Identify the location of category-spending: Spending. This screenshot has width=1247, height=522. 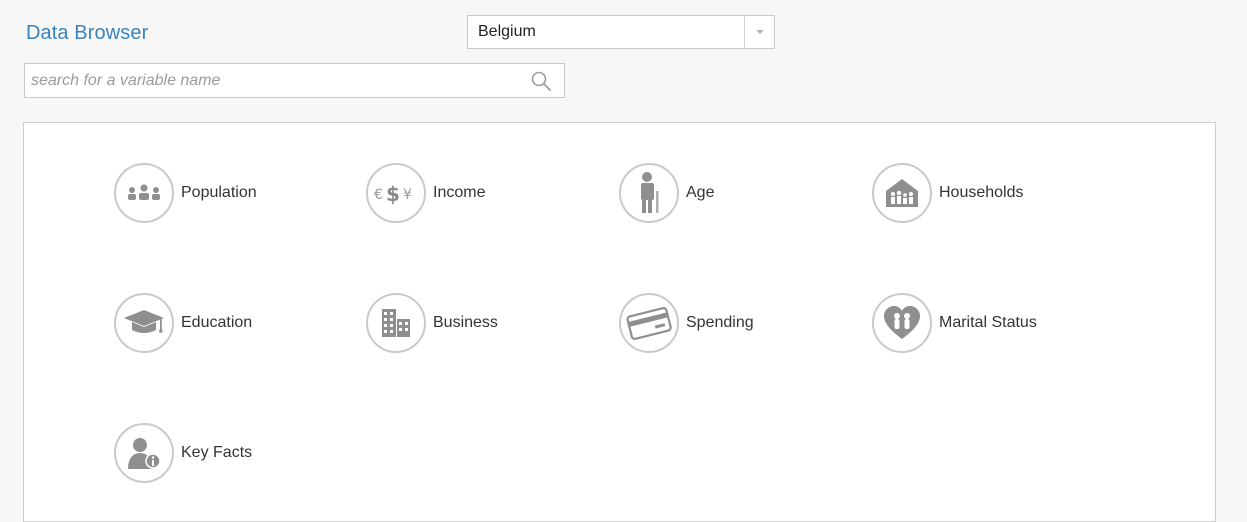
(686, 323).